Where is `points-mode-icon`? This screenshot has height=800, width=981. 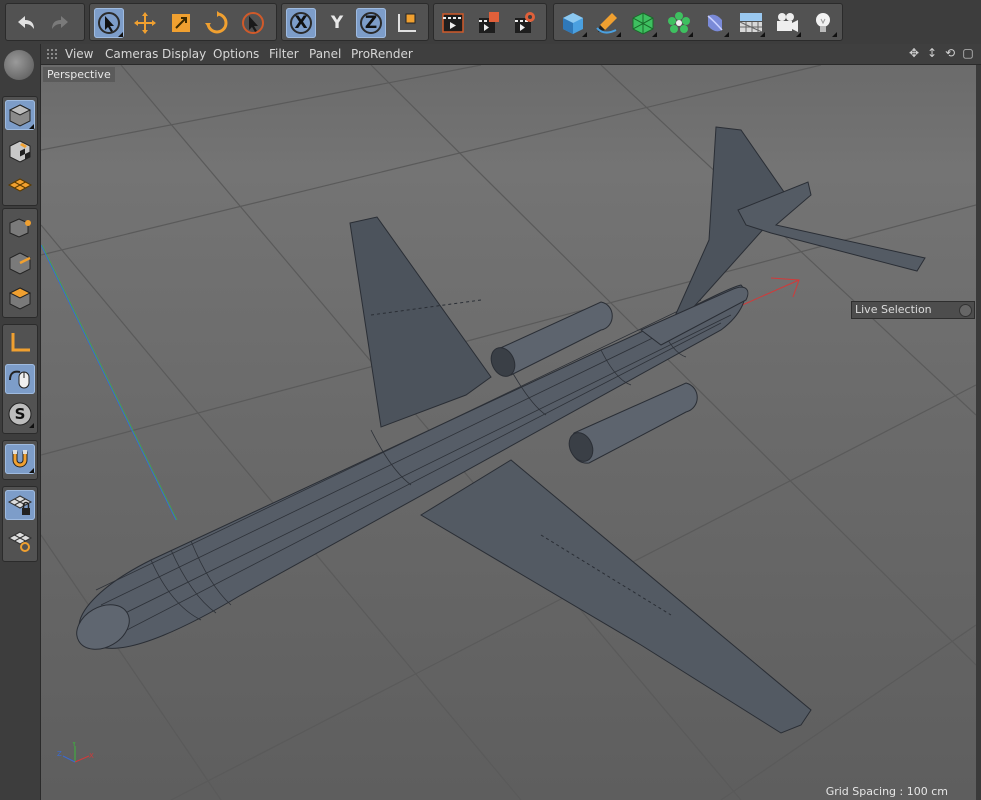 points-mode-icon is located at coordinates (20, 228).